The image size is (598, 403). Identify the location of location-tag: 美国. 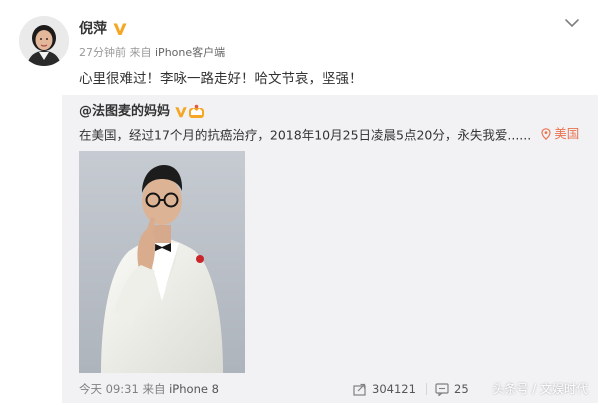
(560, 133).